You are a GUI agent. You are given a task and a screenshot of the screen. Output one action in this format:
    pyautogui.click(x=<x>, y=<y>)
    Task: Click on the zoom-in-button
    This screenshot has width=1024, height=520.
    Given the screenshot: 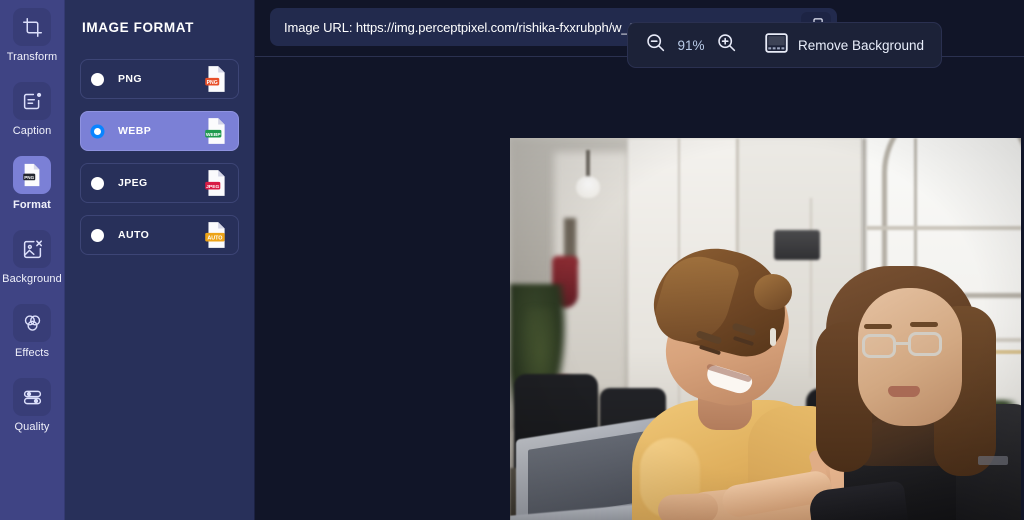 What is the action you would take?
    pyautogui.click(x=726, y=45)
    